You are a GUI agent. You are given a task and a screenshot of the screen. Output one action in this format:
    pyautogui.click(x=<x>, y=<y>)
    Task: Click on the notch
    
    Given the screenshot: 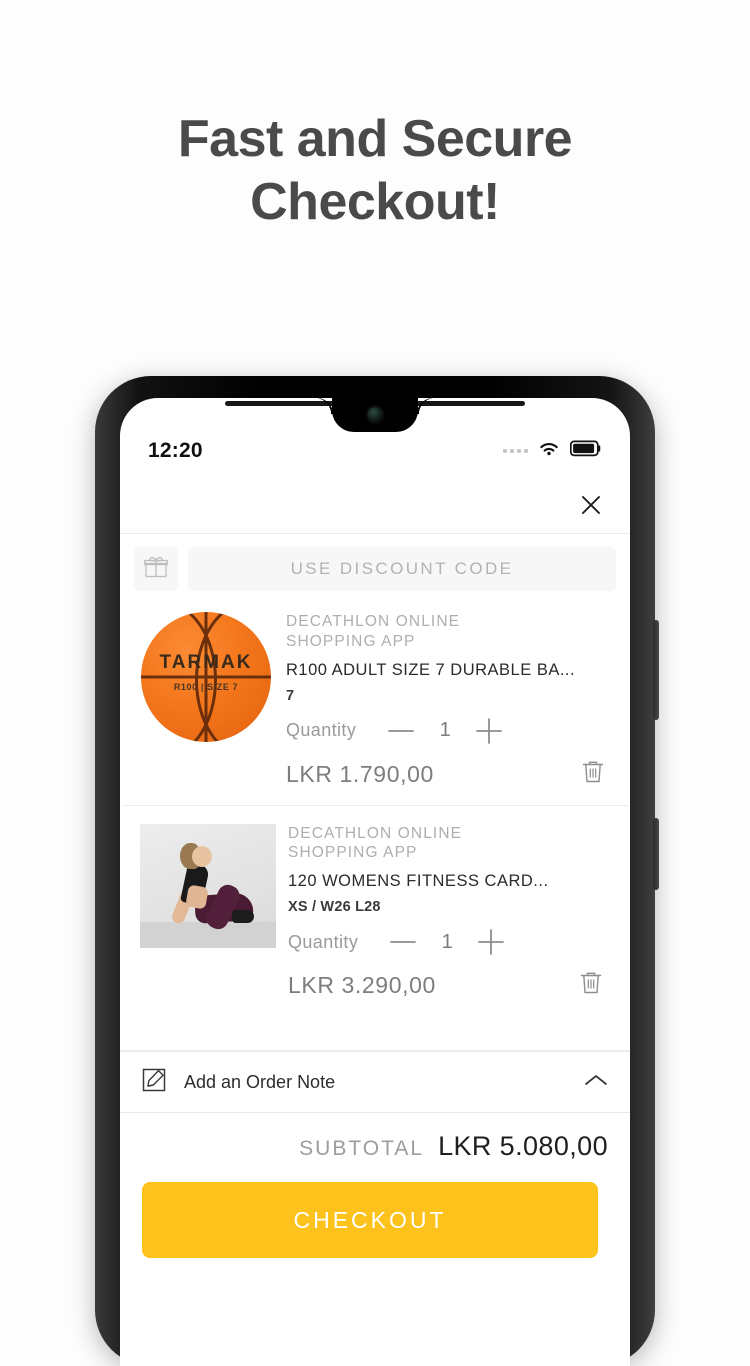 What is the action you would take?
    pyautogui.click(x=375, y=415)
    